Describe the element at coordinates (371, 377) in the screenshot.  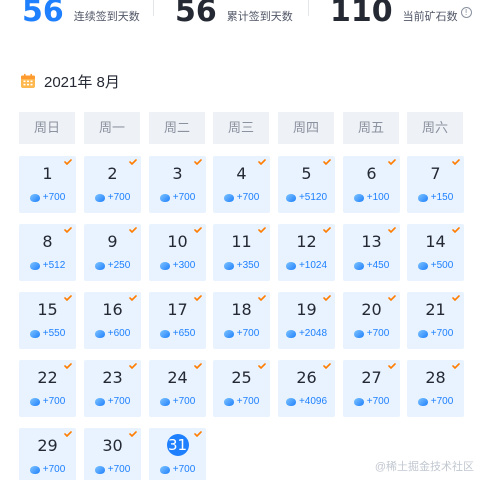
I see `day-number: 27` at that location.